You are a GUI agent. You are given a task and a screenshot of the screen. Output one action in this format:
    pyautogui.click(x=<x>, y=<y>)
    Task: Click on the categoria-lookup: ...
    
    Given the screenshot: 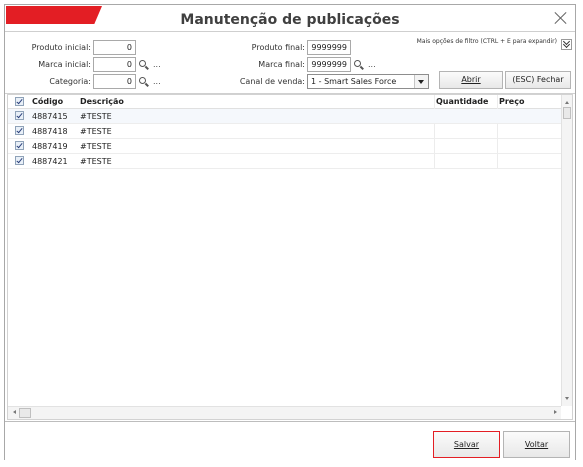 What is the action you would take?
    pyautogui.click(x=157, y=81)
    